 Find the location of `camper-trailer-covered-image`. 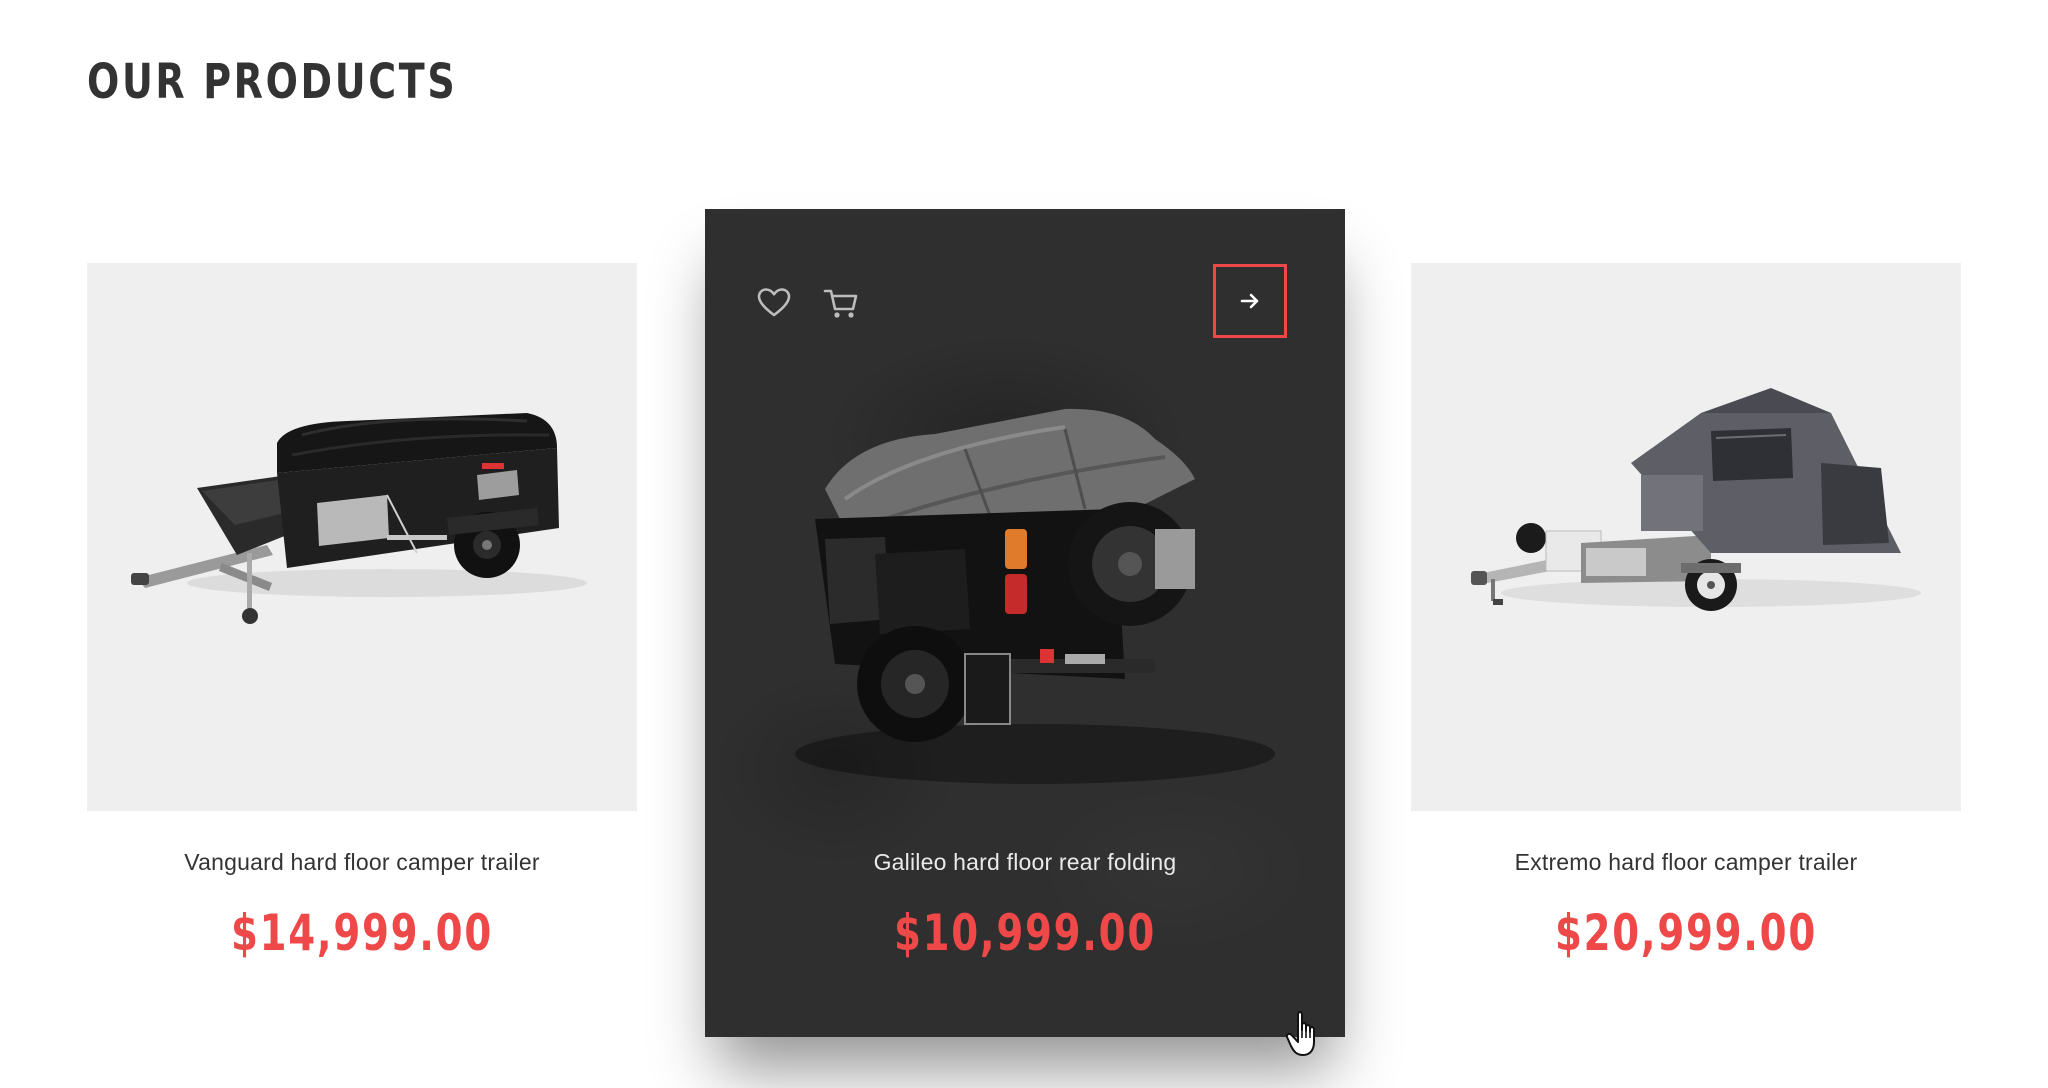

camper-trailer-covered-image is located at coordinates (359, 518).